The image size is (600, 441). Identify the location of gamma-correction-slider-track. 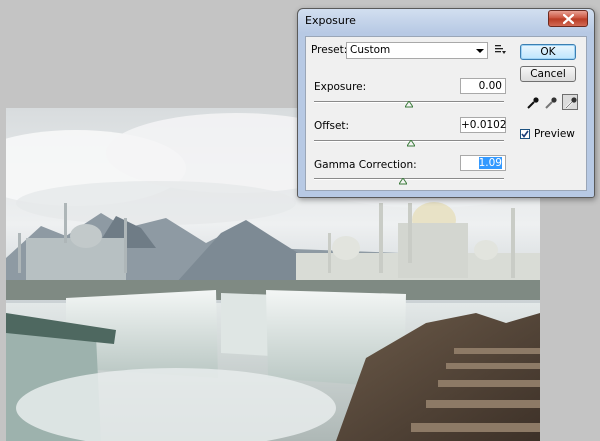
(409, 181).